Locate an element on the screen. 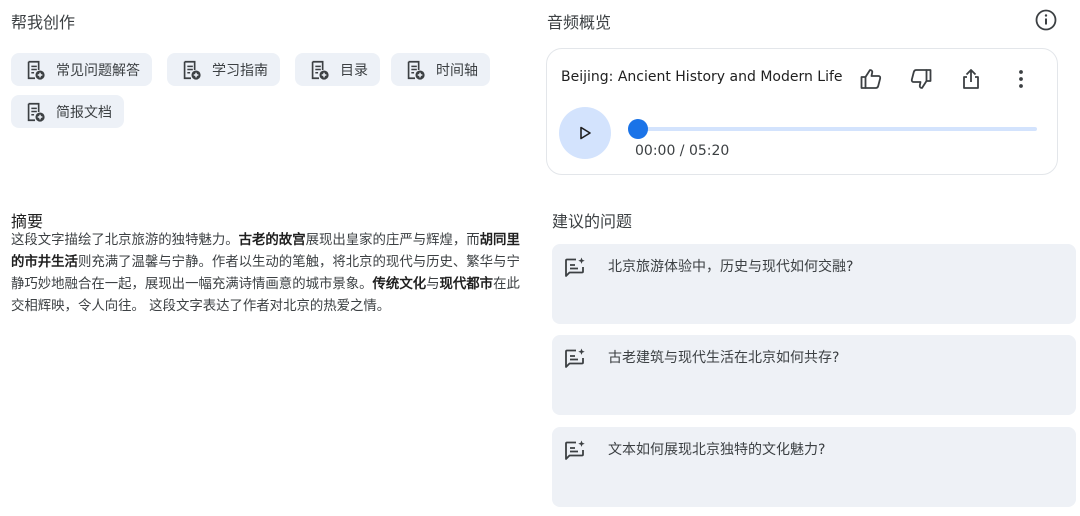 Image resolution: width=1080 pixels, height=516 pixels. chip-label: 目录 is located at coordinates (354, 70).